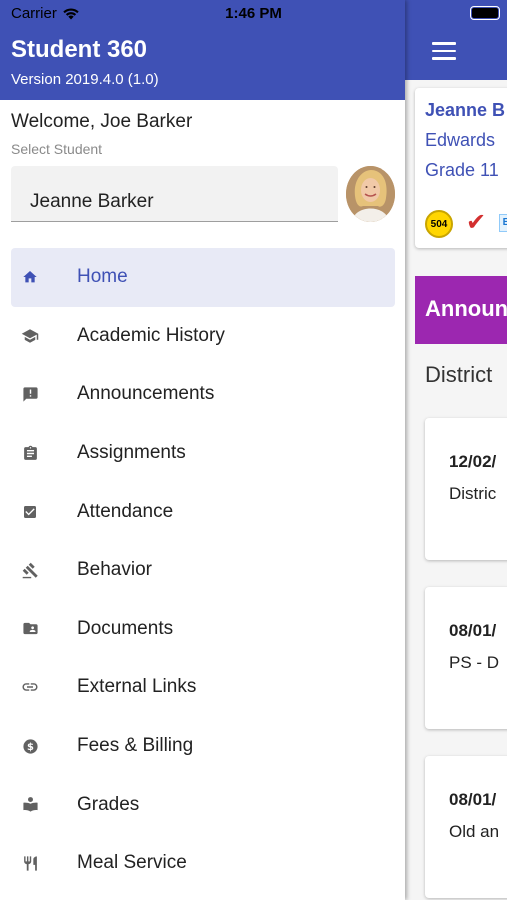  I want to click on folder-shared-icon, so click(30, 629).